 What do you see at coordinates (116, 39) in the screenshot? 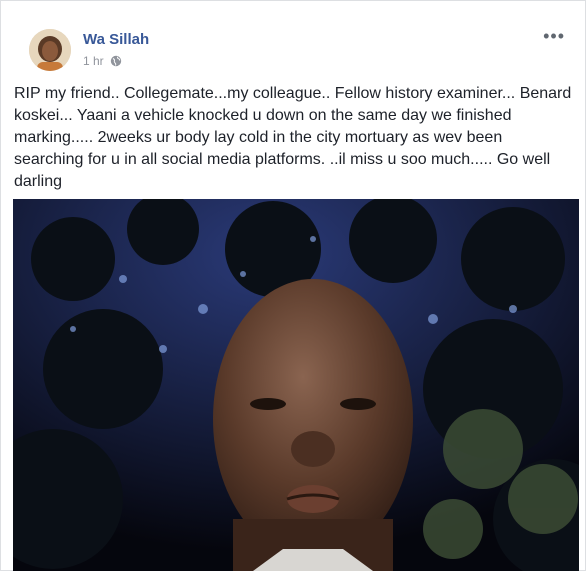
I see `author-name: Wa Sillah` at bounding box center [116, 39].